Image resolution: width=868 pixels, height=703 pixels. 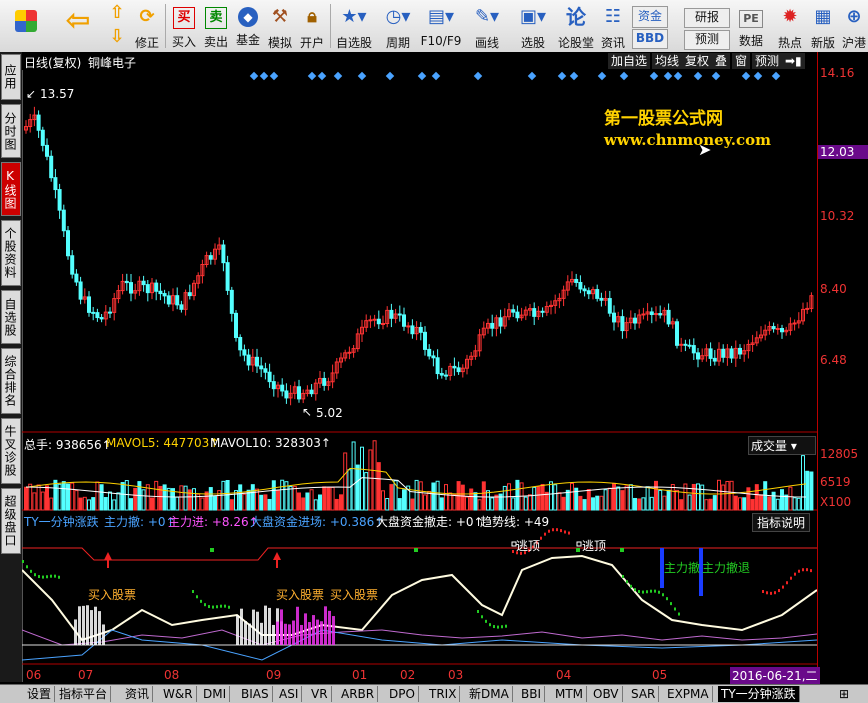 I want to click on indicator-help-button: 指标说明, so click(x=781, y=522).